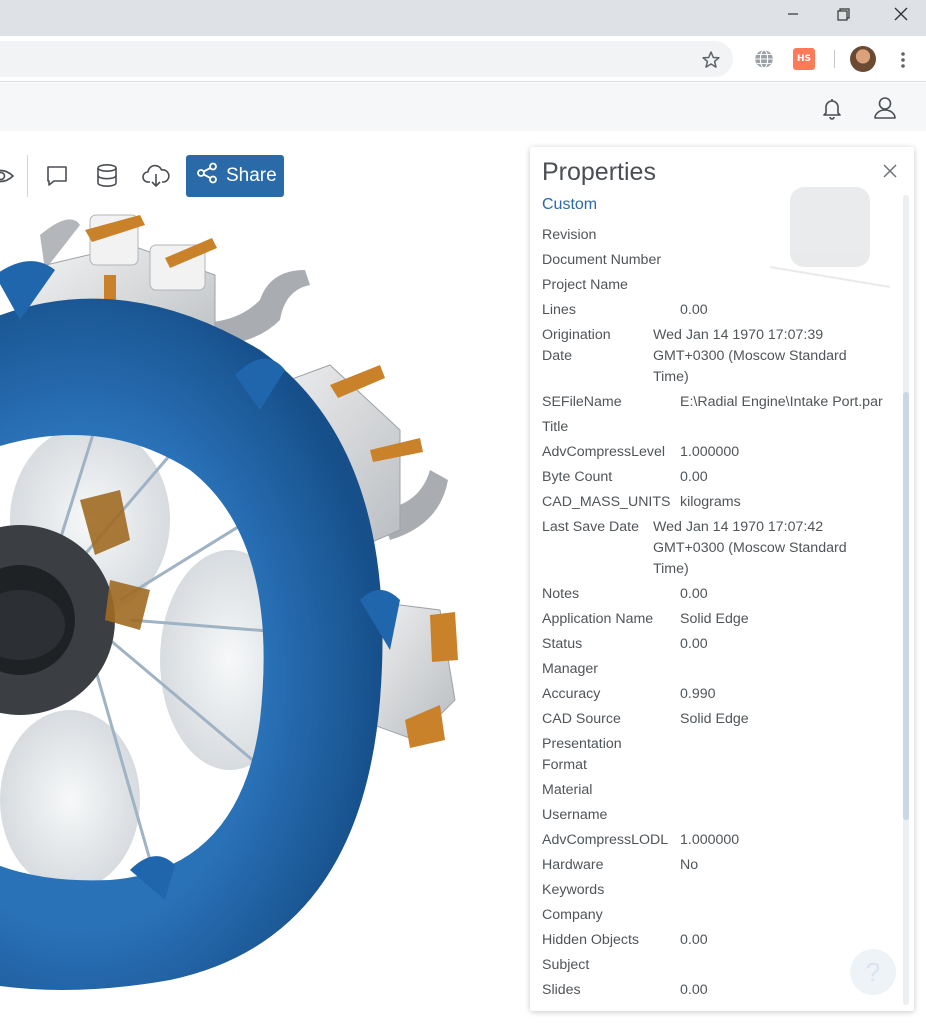  I want to click on property-key: Username, so click(575, 815).